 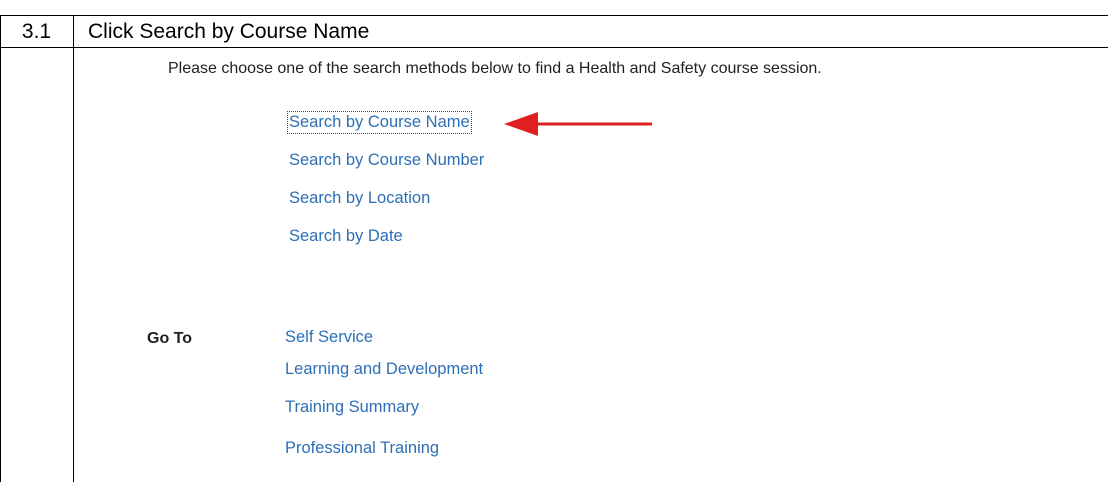 I want to click on search-by-date-link: Search by Date, so click(x=346, y=236).